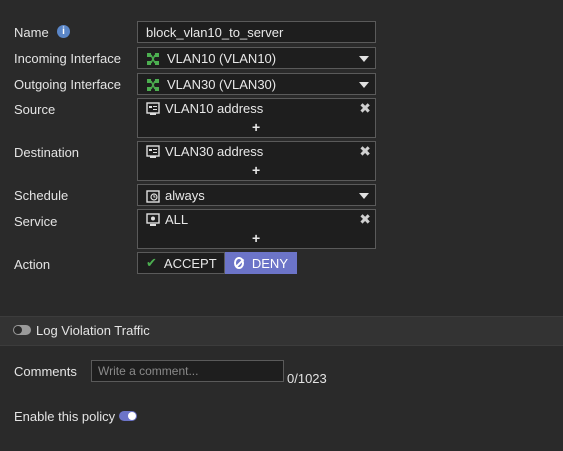 The width and height of the screenshot is (563, 451). I want to click on name-label: Name, so click(31, 32).